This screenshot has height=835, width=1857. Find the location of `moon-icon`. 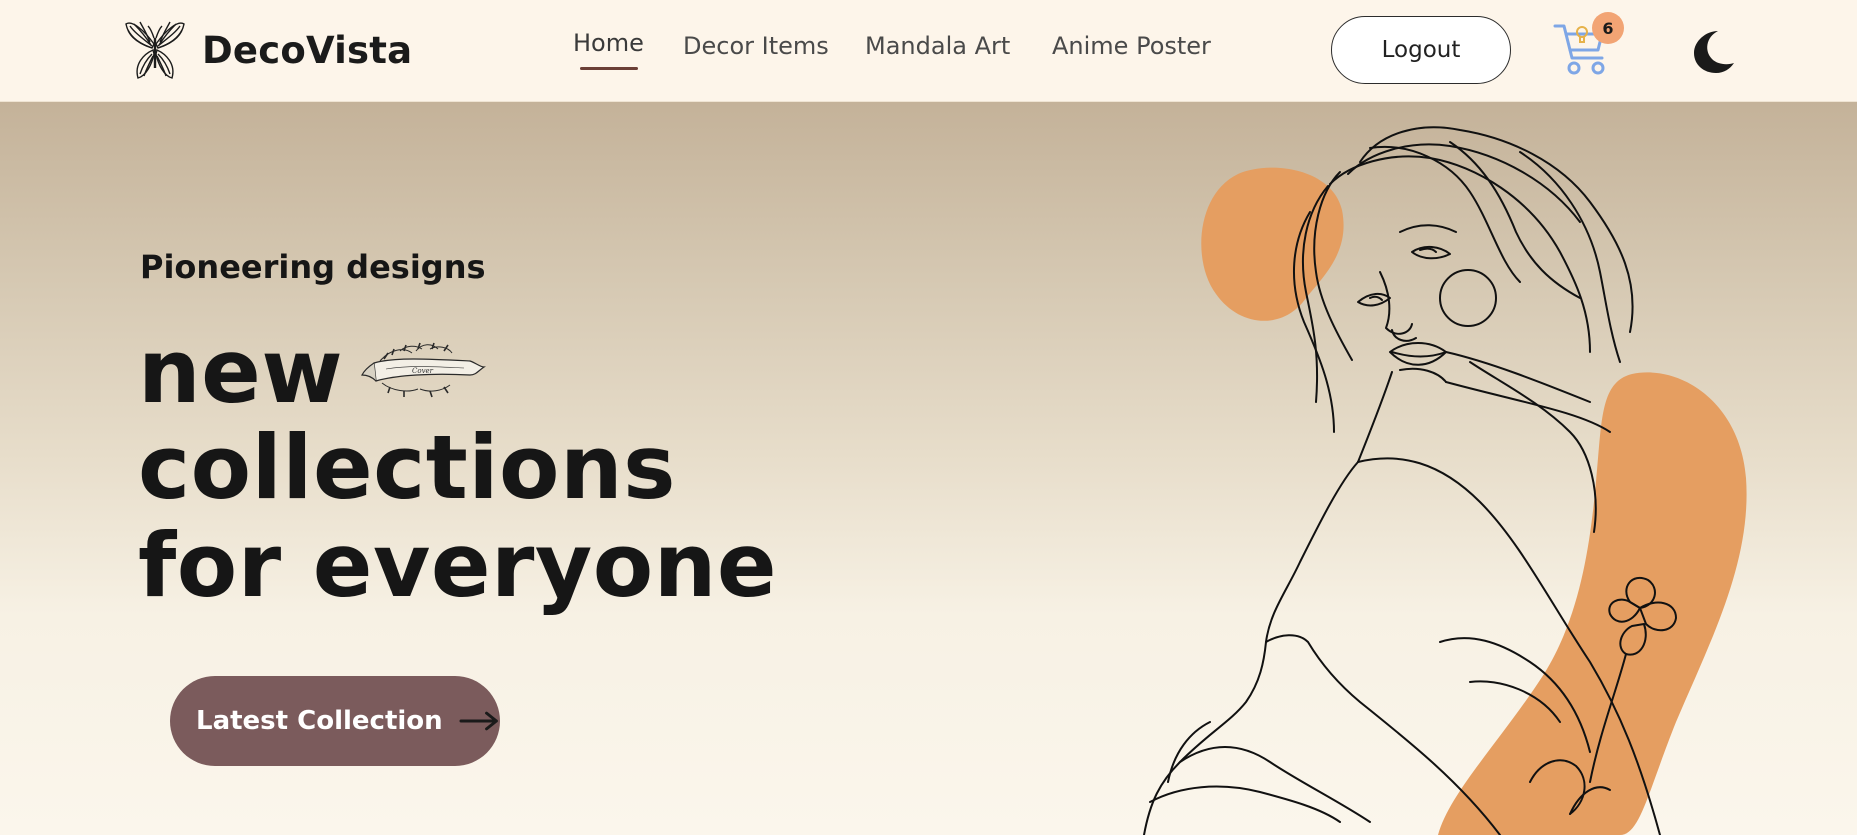

moon-icon is located at coordinates (1714, 52).